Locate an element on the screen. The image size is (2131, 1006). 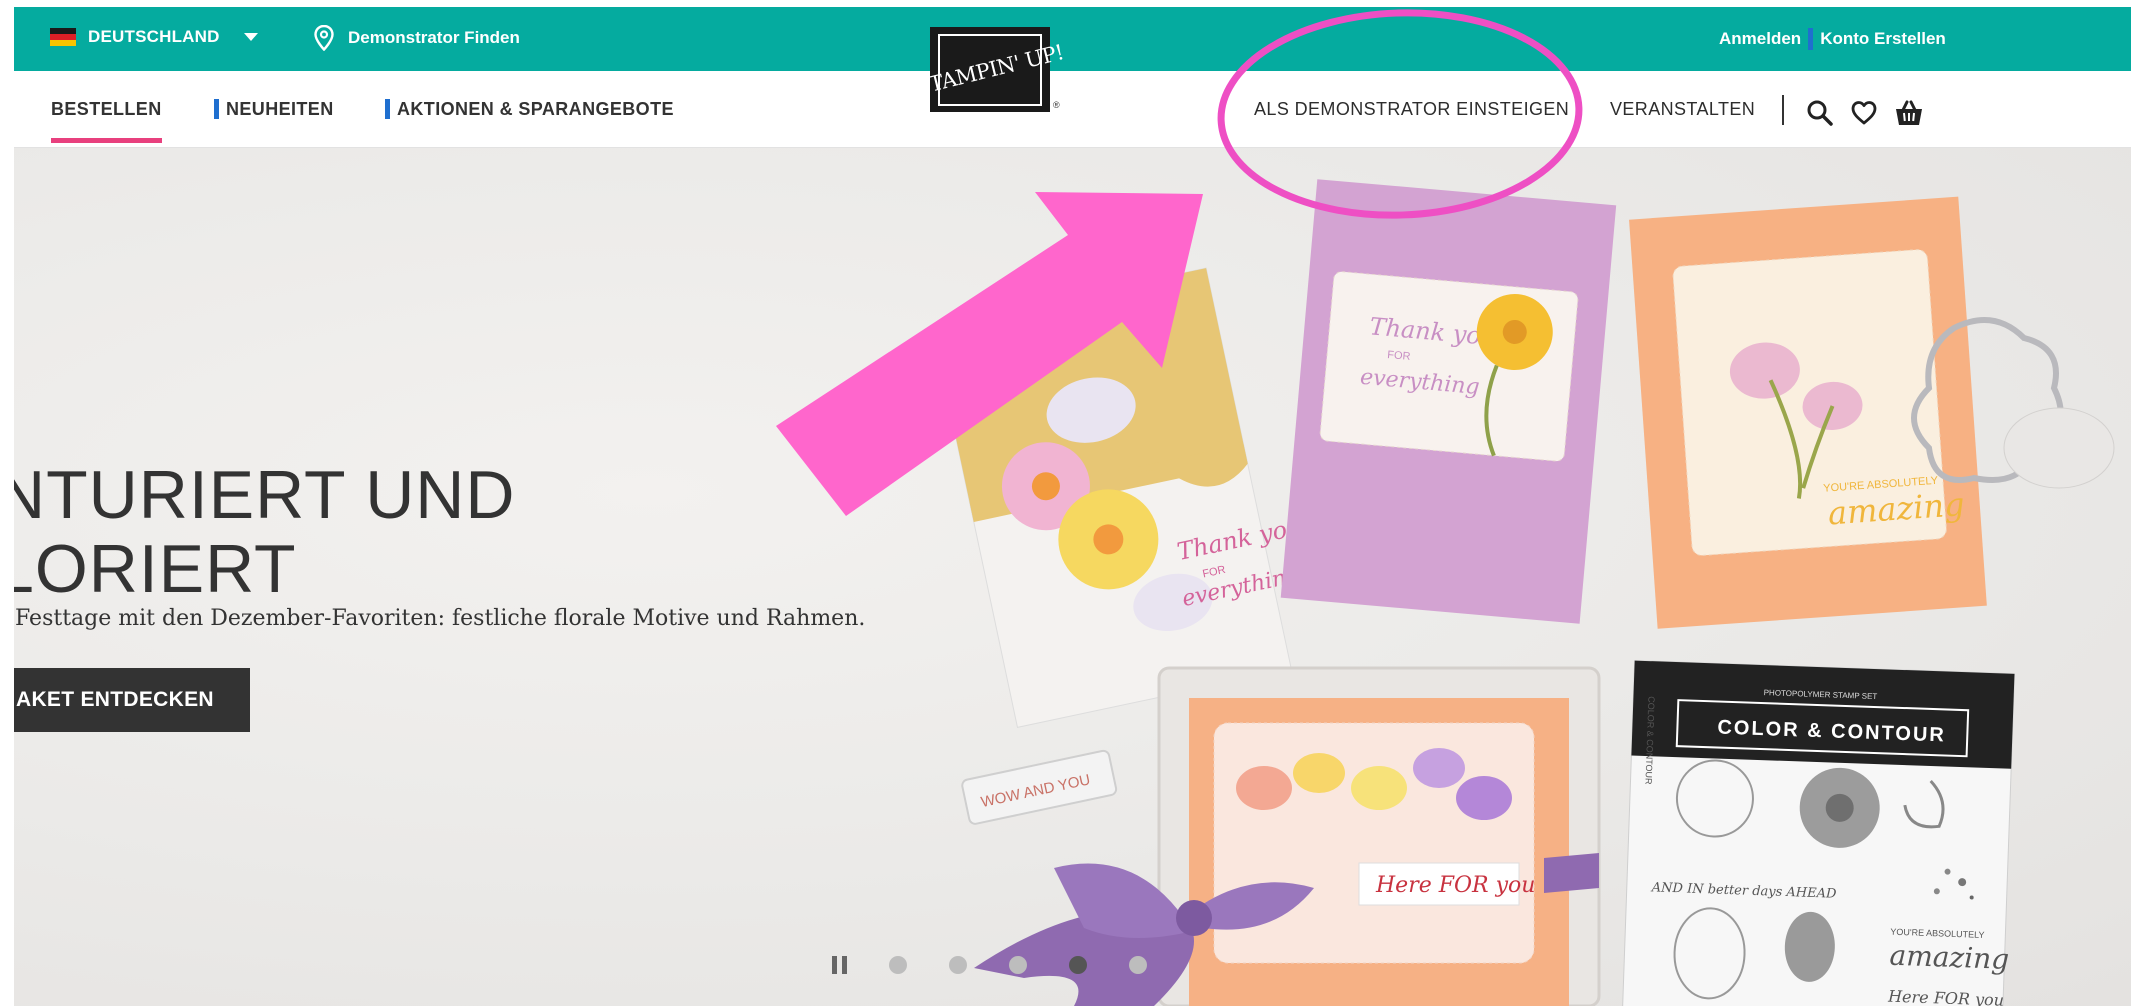
hero-title: NTURIERT UND LORIERT is located at coordinates (265, 532).